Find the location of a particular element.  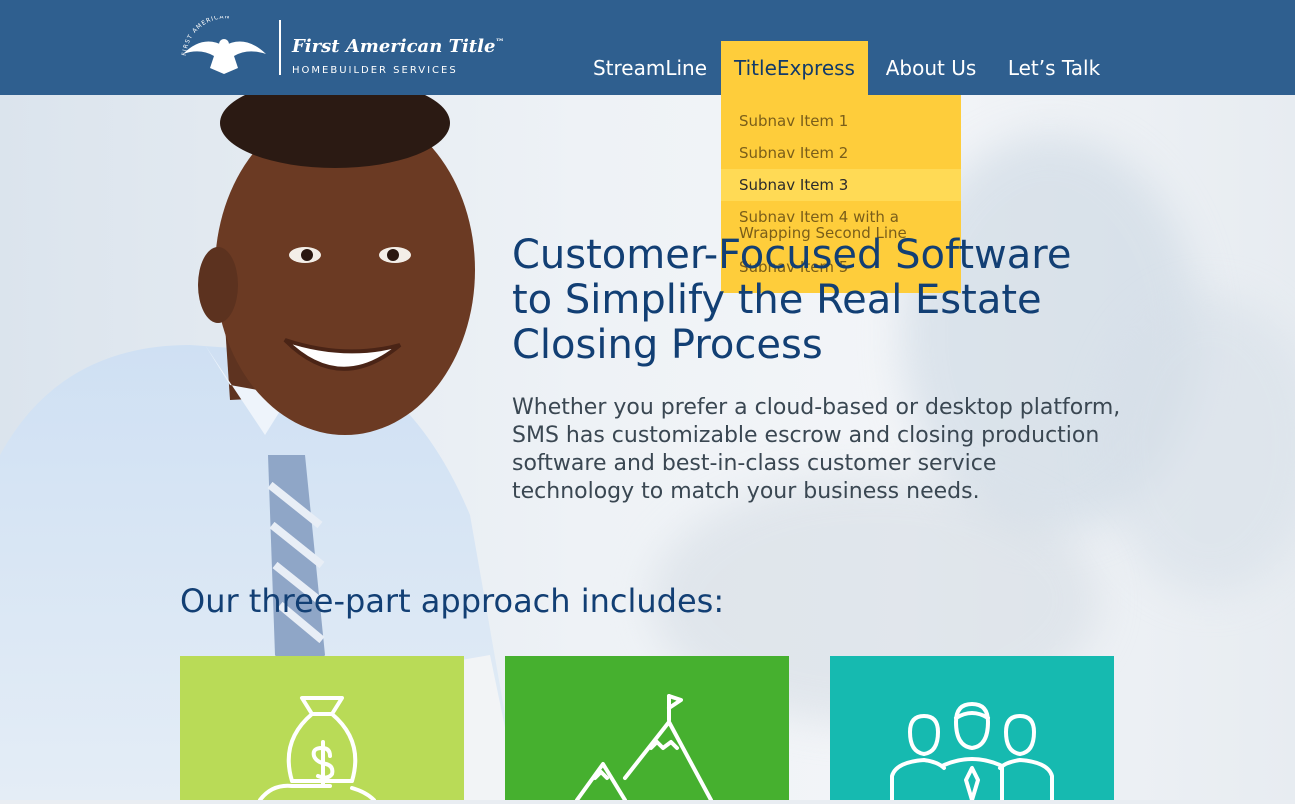

nav-streamline: StreamLine is located at coordinates (650, 68).